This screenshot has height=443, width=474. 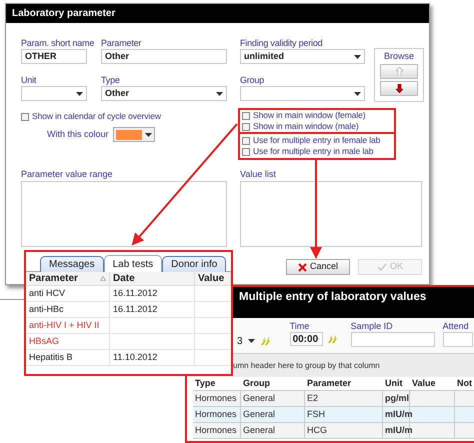 What do you see at coordinates (217, 383) in the screenshot?
I see `column-header: Type` at bounding box center [217, 383].